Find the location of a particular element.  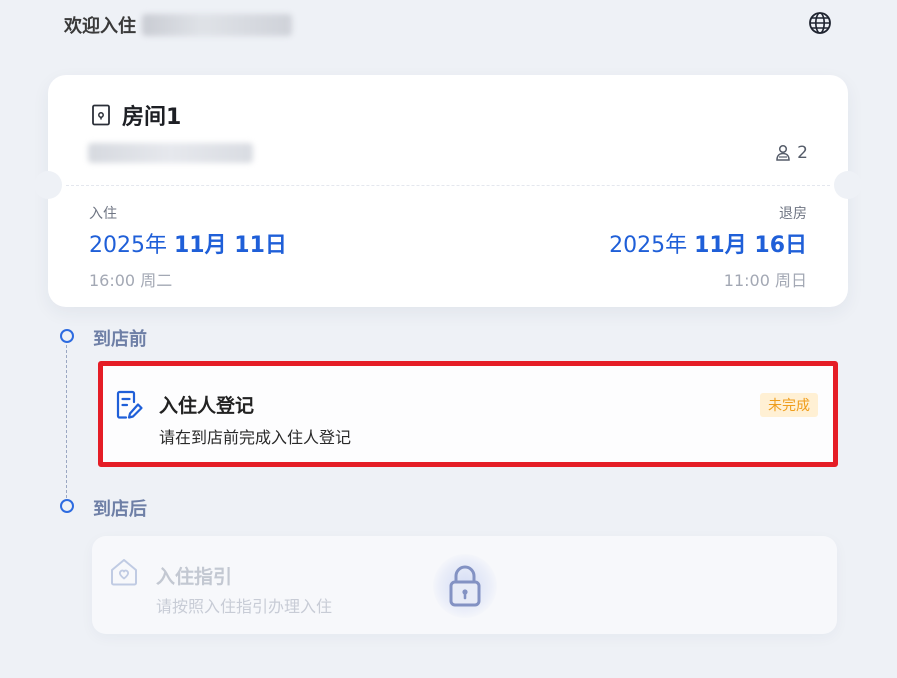

guest-registration-title: 入住人登记 is located at coordinates (207, 406).